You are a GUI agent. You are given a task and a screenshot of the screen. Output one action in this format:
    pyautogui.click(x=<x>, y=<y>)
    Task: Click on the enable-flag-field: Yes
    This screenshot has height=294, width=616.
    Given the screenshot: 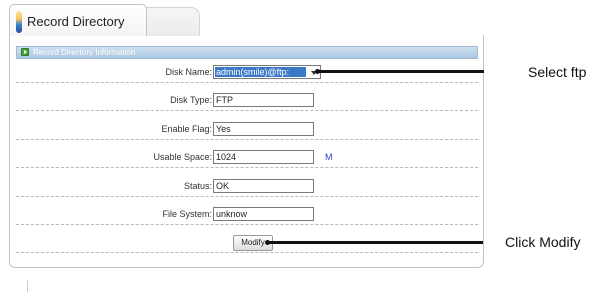 What is the action you would take?
    pyautogui.click(x=263, y=129)
    